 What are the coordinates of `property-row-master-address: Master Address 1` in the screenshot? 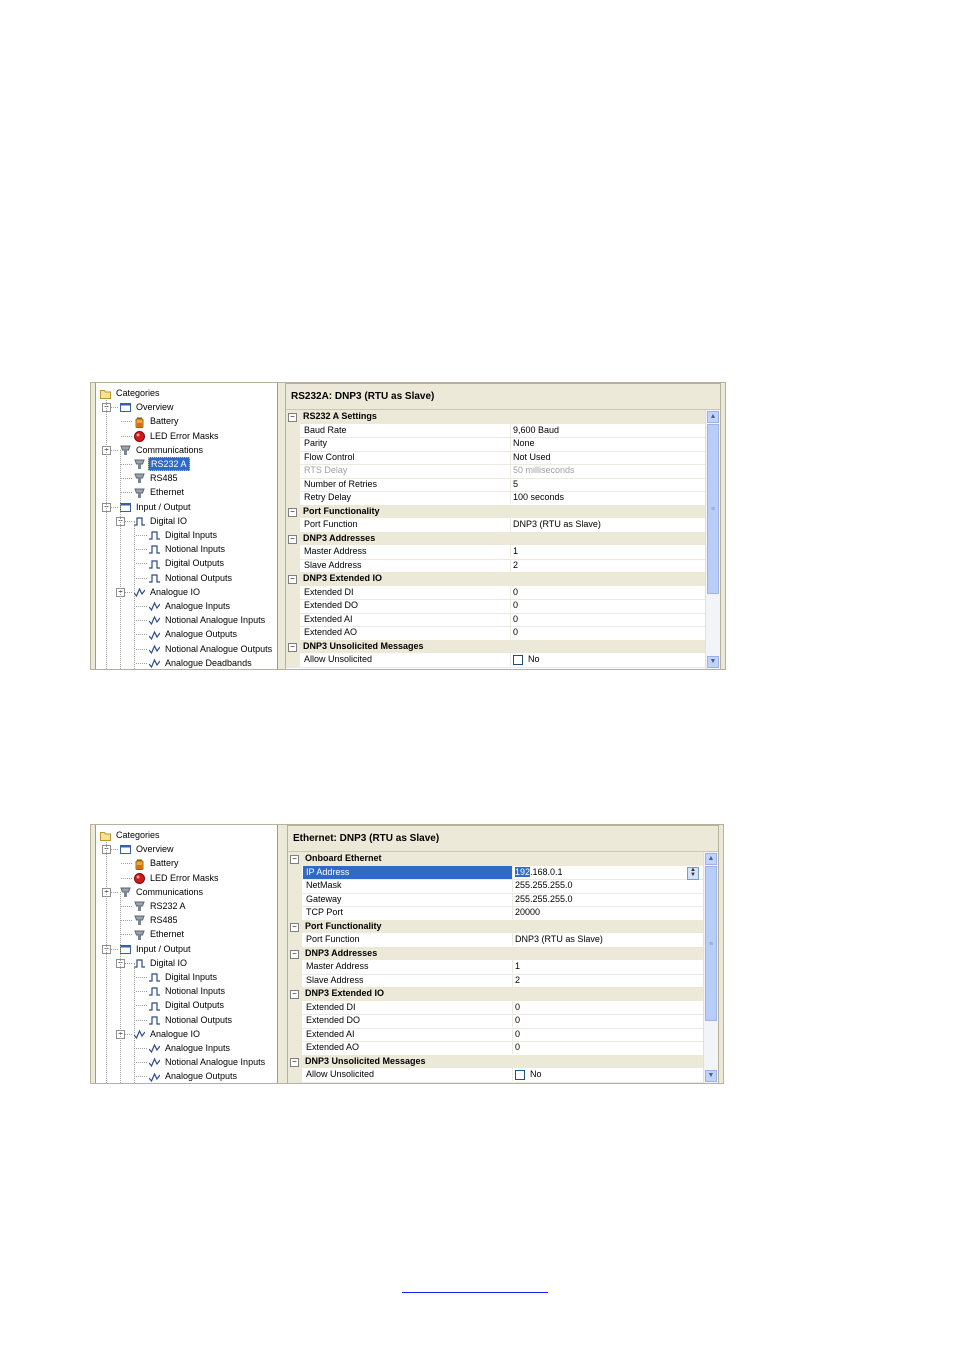 It's located at (495, 552).